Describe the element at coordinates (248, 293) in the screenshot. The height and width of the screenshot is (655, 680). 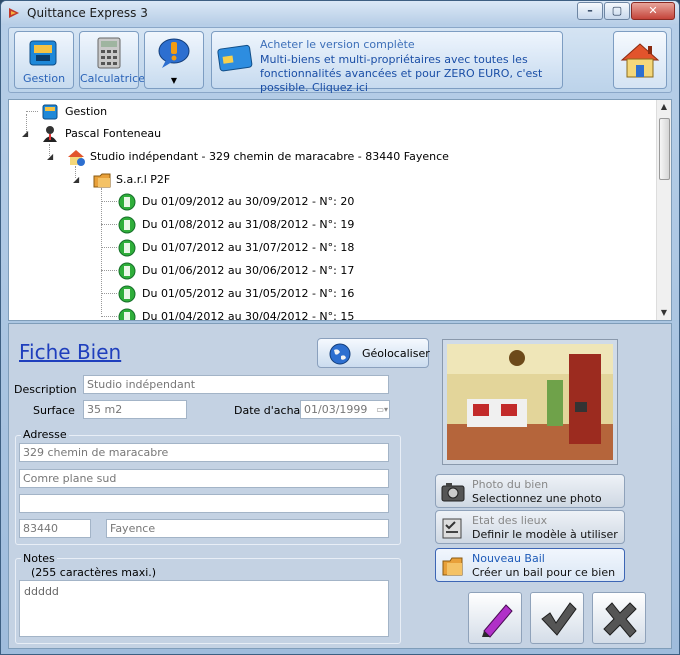
I see `tree-label-receipt: Du 01/05/2012 au 31/05/2012 - N°: 16` at that location.